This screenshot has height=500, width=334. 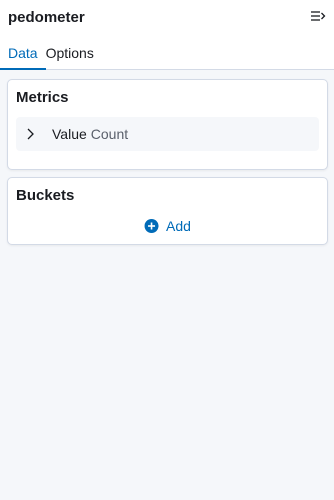 I want to click on buckets-title: Buckets, so click(x=45, y=195).